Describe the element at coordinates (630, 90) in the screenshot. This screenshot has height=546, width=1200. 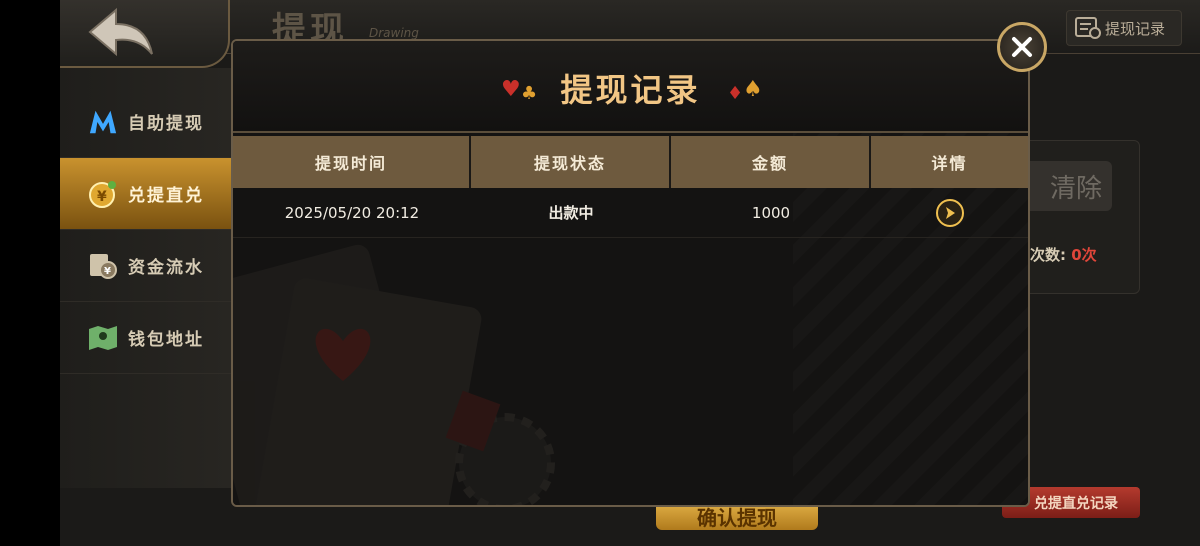
I see `modal-title: 提现记录` at that location.